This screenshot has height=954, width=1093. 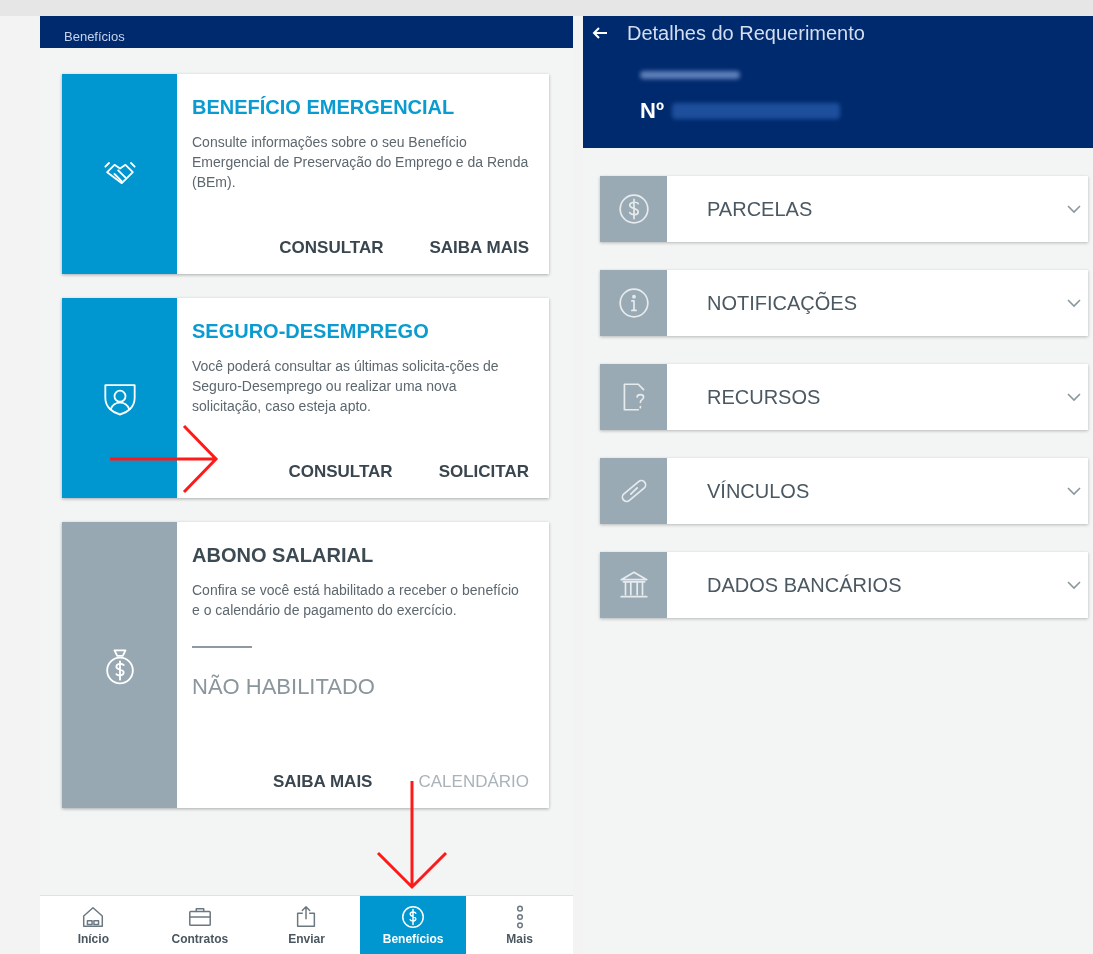 What do you see at coordinates (746, 33) in the screenshot?
I see `screen-title: Detalhes do Requerimento` at bounding box center [746, 33].